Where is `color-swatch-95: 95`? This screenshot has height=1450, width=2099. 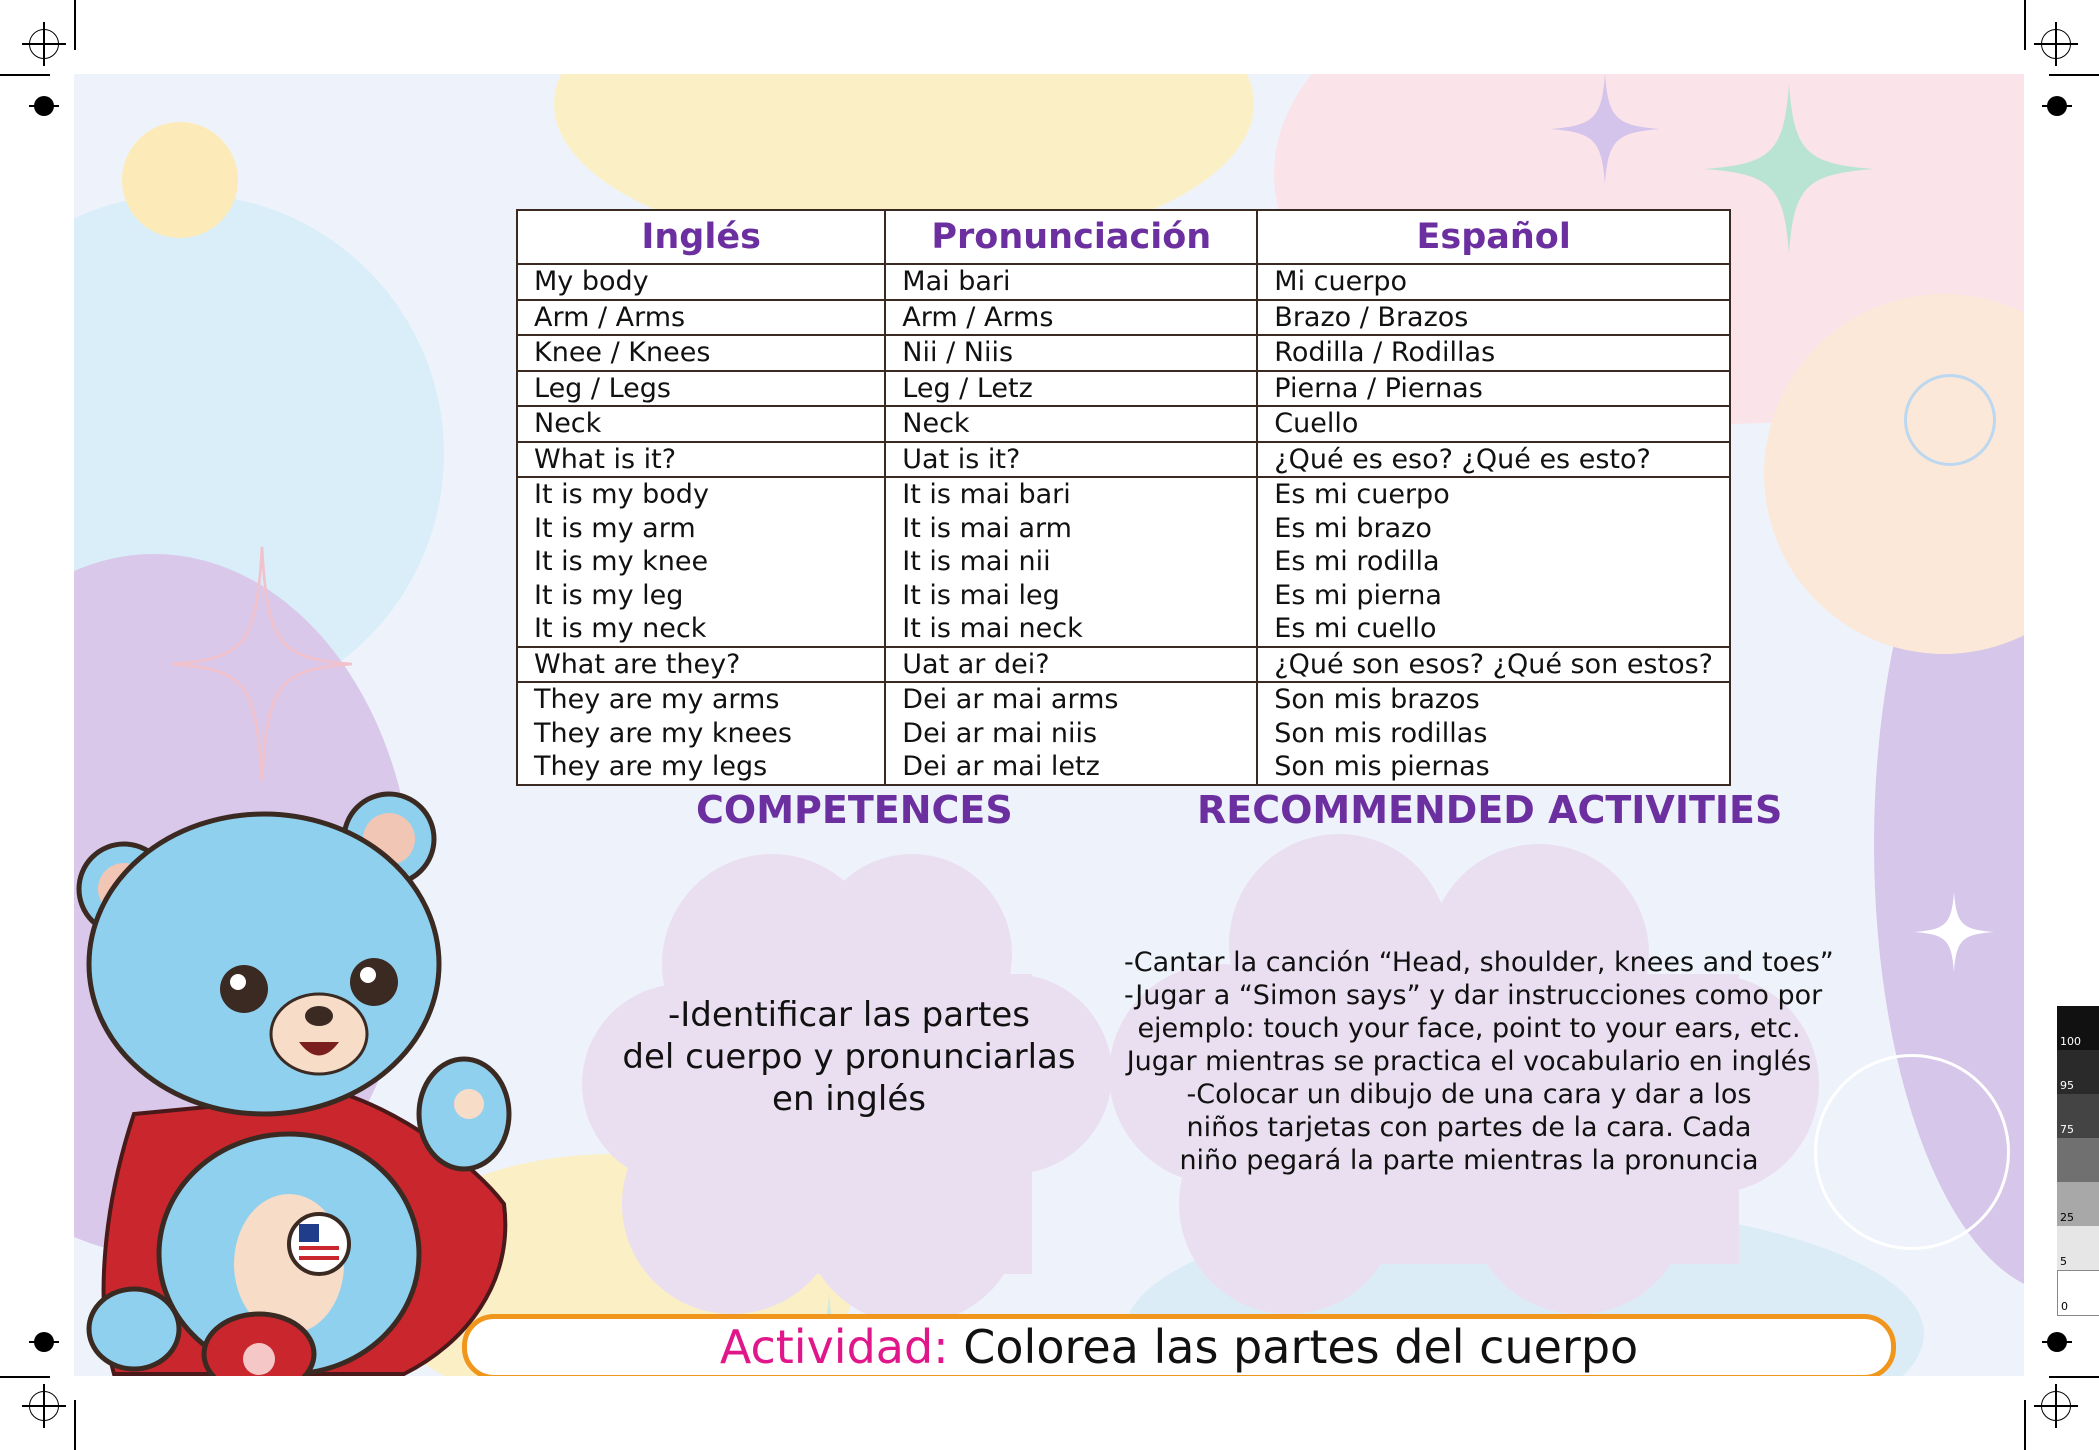 color-swatch-95: 95 is located at coordinates (2078, 1072).